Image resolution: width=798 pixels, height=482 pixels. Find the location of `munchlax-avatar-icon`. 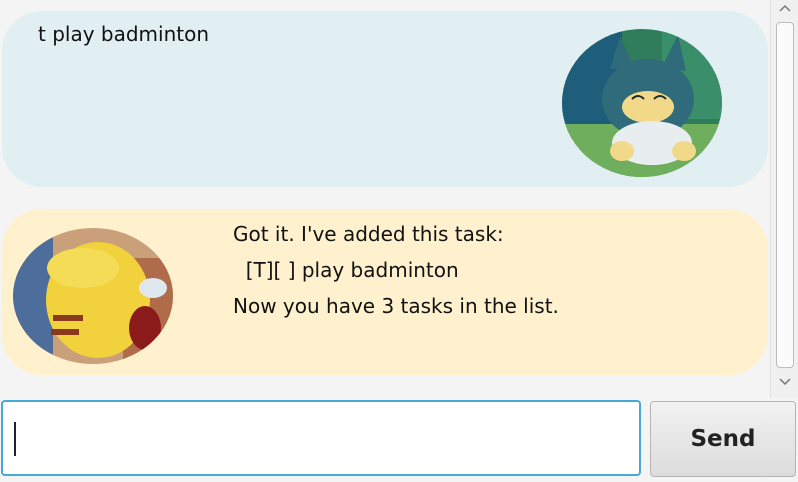

munchlax-avatar-icon is located at coordinates (642, 103).